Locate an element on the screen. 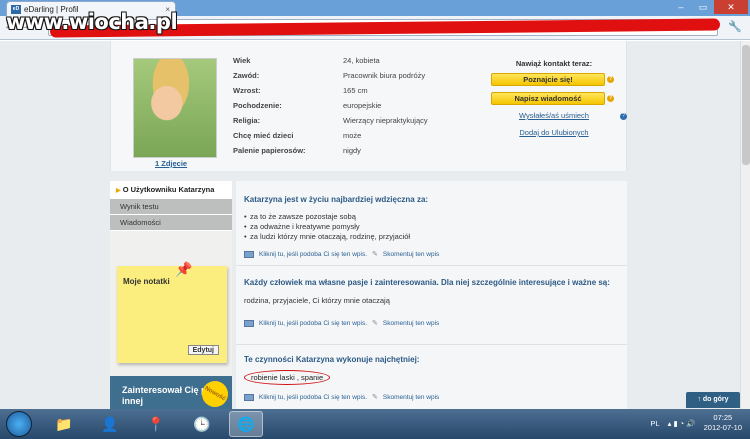  maximize-button: ▭ is located at coordinates (703, 7).